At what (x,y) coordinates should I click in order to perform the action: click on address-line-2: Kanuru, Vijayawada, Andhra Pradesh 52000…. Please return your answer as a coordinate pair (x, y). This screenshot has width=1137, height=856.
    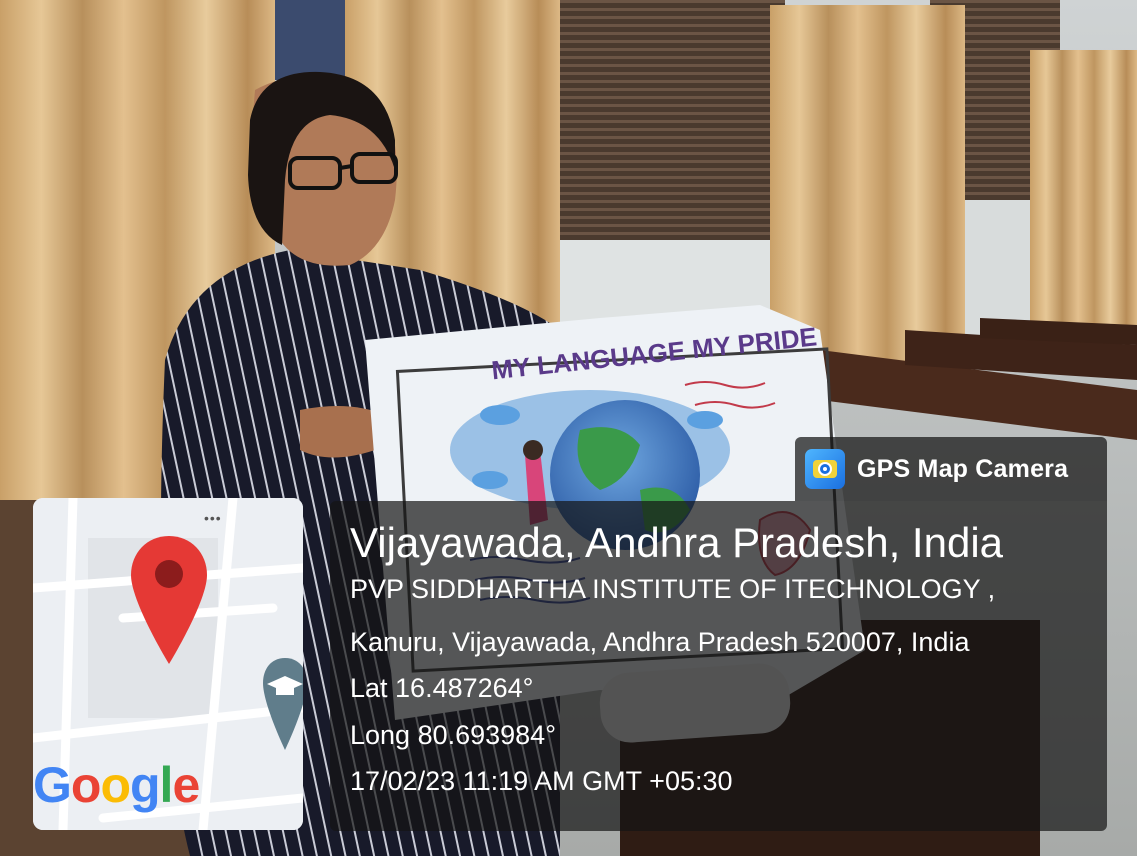
    Looking at the image, I should click on (660, 642).